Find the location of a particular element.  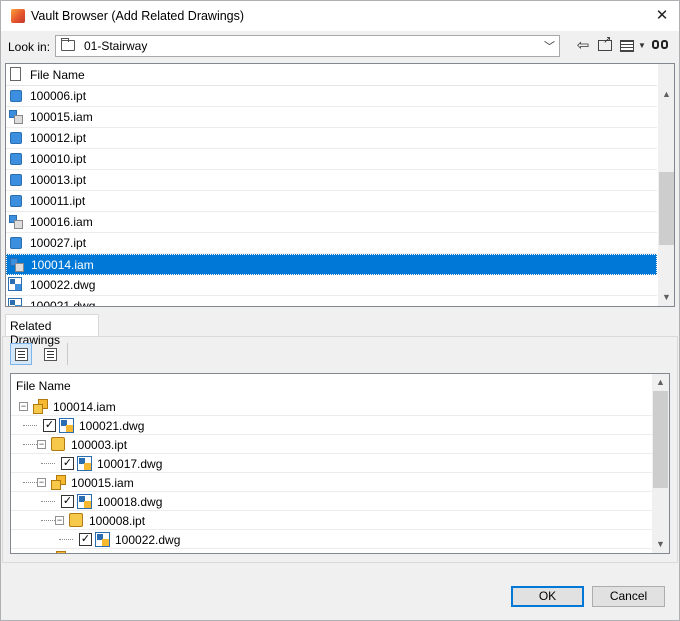

window-title: Vault Browser (Add Related Drawings) is located at coordinates (138, 16).